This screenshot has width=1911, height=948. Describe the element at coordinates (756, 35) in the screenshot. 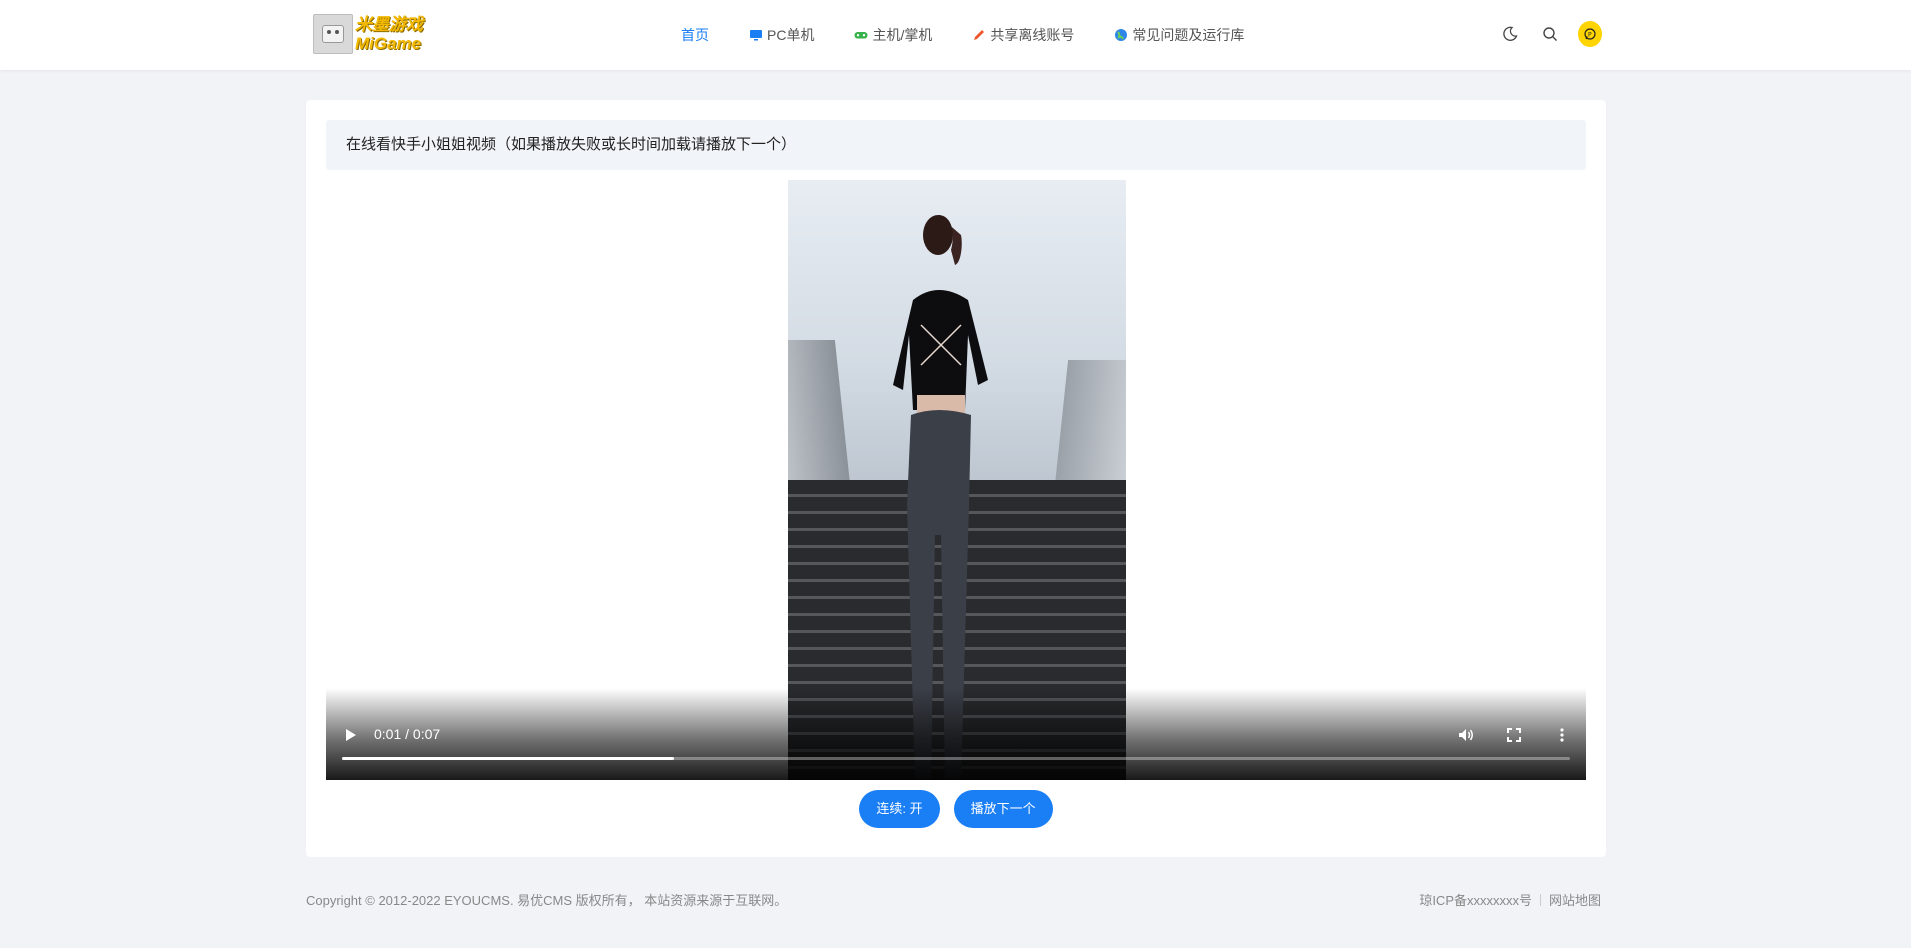

I see `monitor-icon` at that location.